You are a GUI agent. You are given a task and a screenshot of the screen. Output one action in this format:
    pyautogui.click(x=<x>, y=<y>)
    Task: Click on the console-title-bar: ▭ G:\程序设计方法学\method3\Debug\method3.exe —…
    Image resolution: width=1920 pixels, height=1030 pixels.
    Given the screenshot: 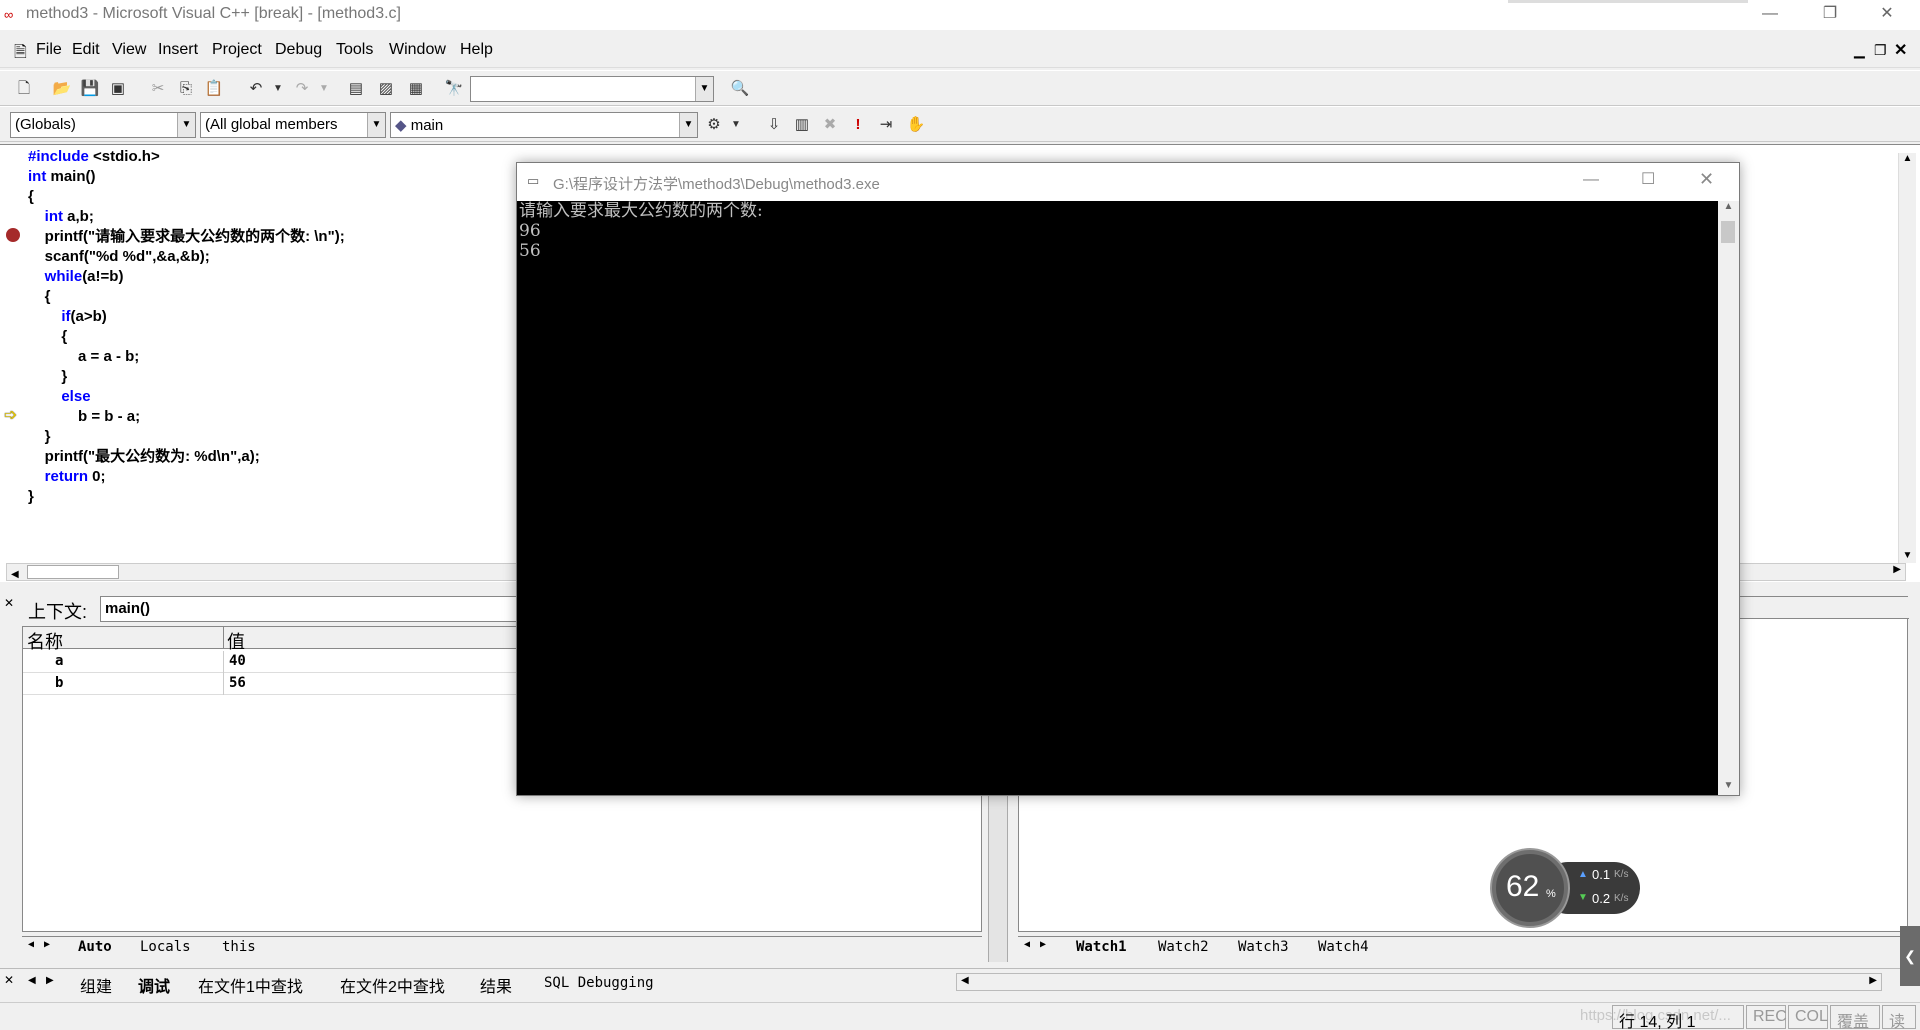 What is the action you would take?
    pyautogui.click(x=1128, y=182)
    